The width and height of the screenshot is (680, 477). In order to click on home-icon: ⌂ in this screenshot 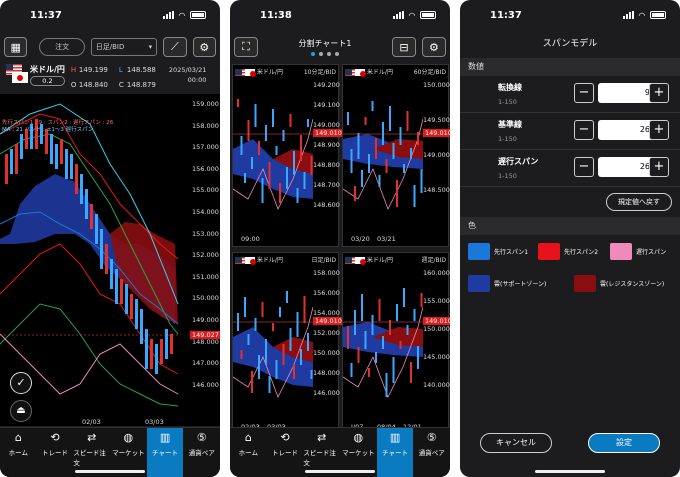, I will do `click(248, 437)`.